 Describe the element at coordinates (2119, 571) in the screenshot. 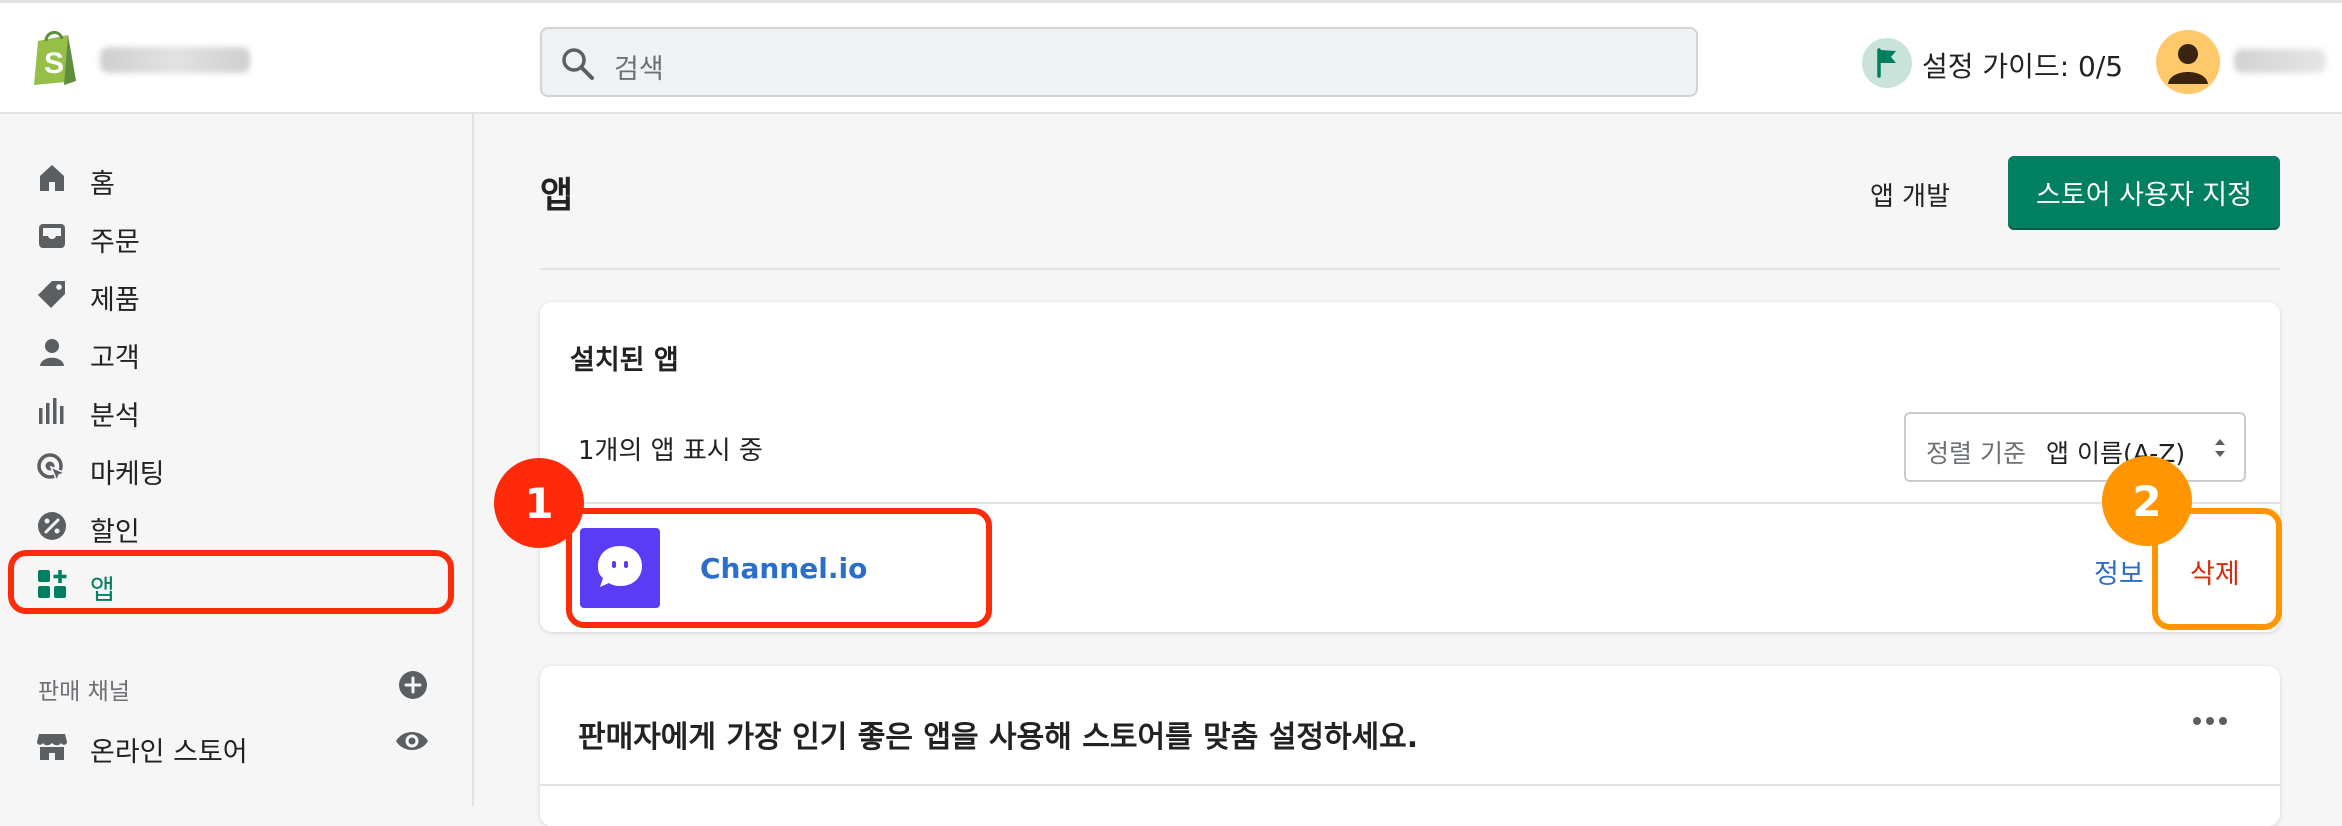

I see `app-info-link: 정보` at that location.